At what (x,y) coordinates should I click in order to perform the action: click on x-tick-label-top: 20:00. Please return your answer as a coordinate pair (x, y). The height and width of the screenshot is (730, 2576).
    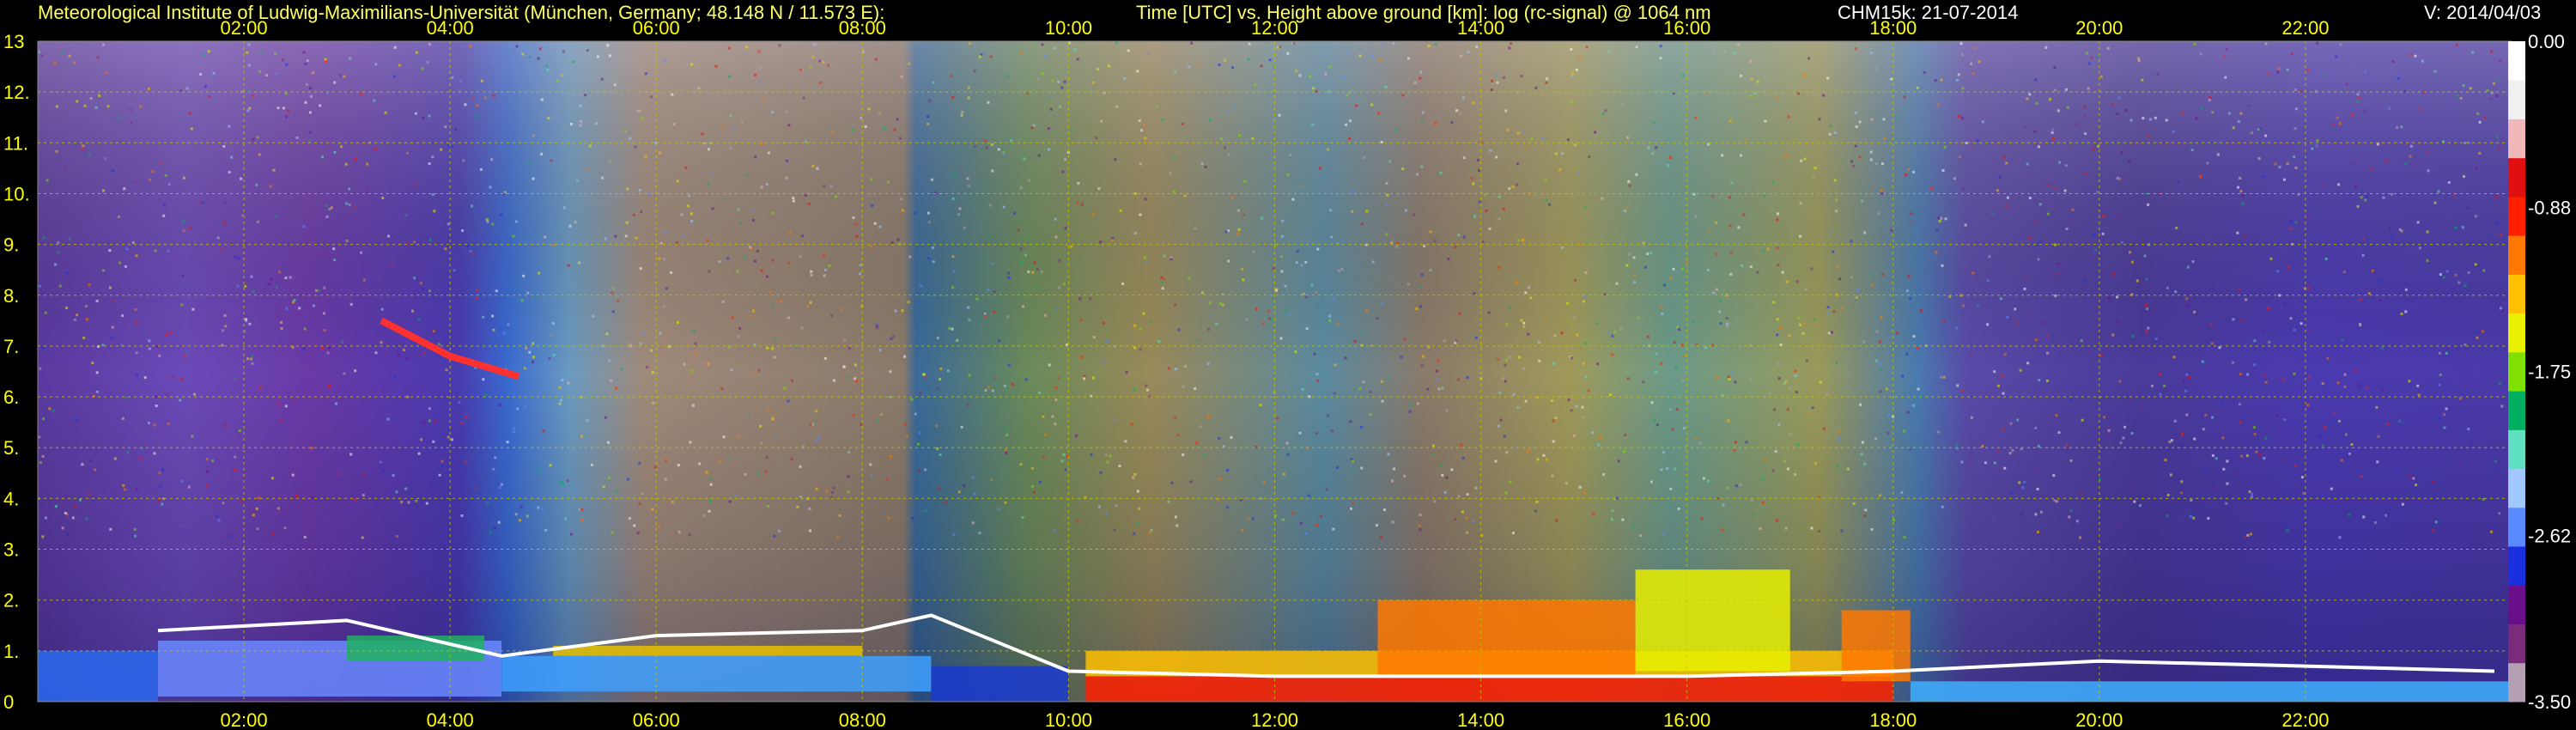
    Looking at the image, I should click on (2099, 28).